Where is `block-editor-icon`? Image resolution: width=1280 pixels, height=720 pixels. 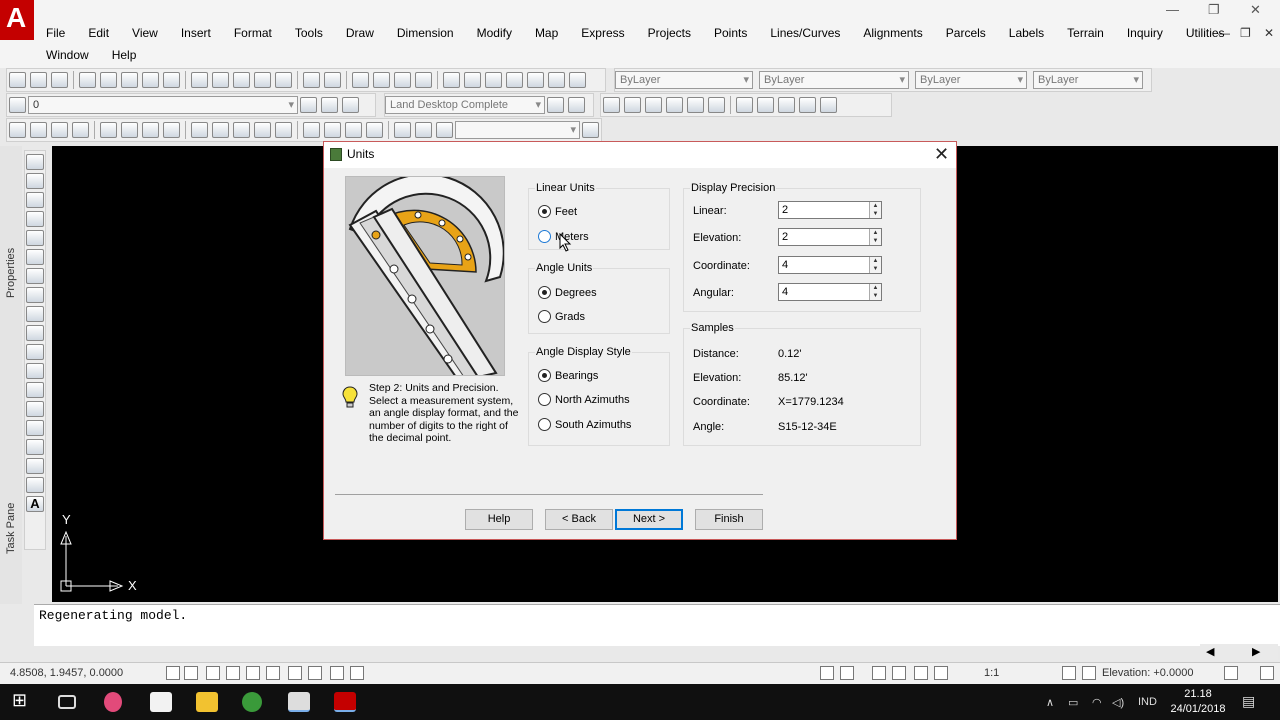 block-editor-icon is located at coordinates (283, 80).